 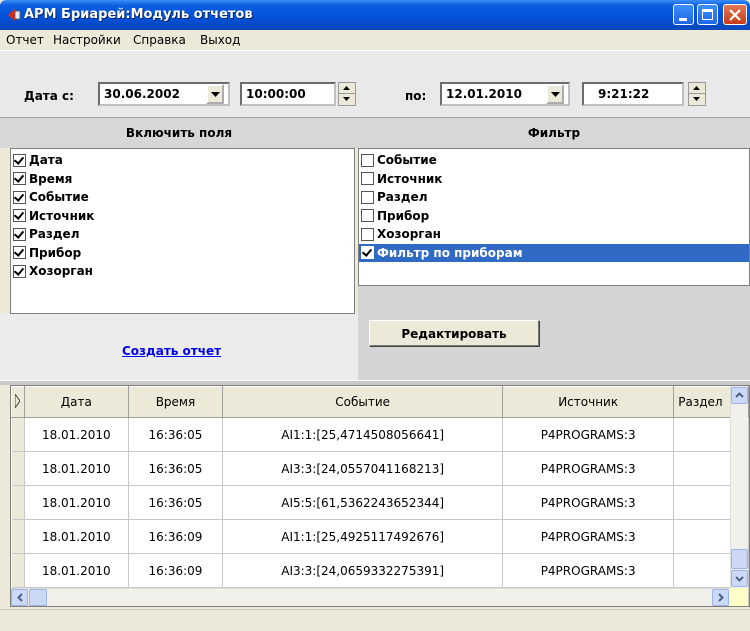 What do you see at coordinates (375, 620) in the screenshot?
I see `status-bar` at bounding box center [375, 620].